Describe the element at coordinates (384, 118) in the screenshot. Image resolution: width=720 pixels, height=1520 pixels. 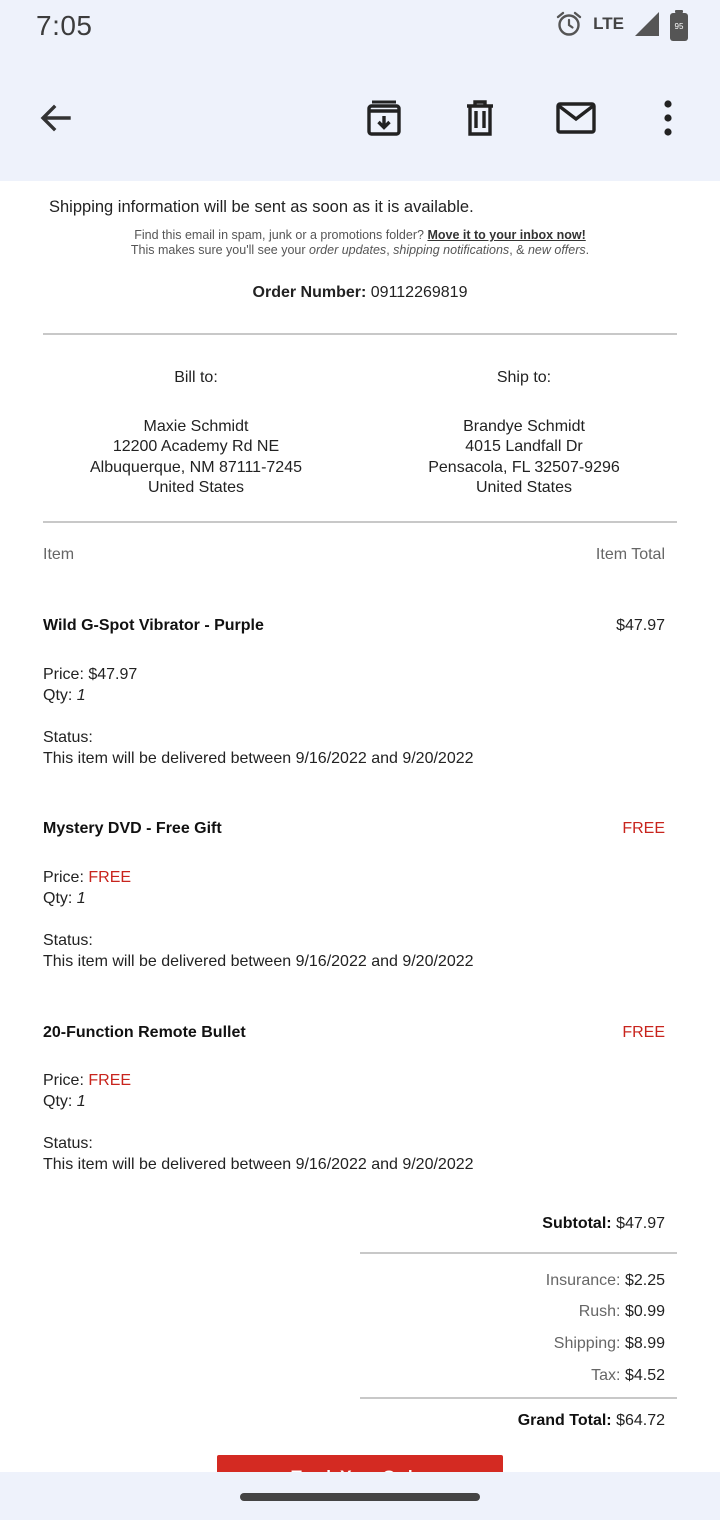
I see `archive-icon` at that location.